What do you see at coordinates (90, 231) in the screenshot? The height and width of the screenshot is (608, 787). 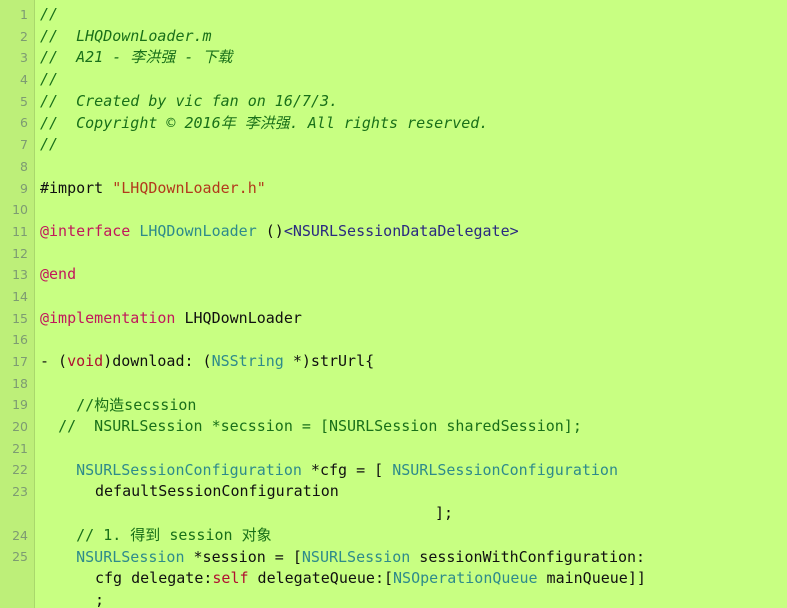 I see `keyword-token: @interface` at bounding box center [90, 231].